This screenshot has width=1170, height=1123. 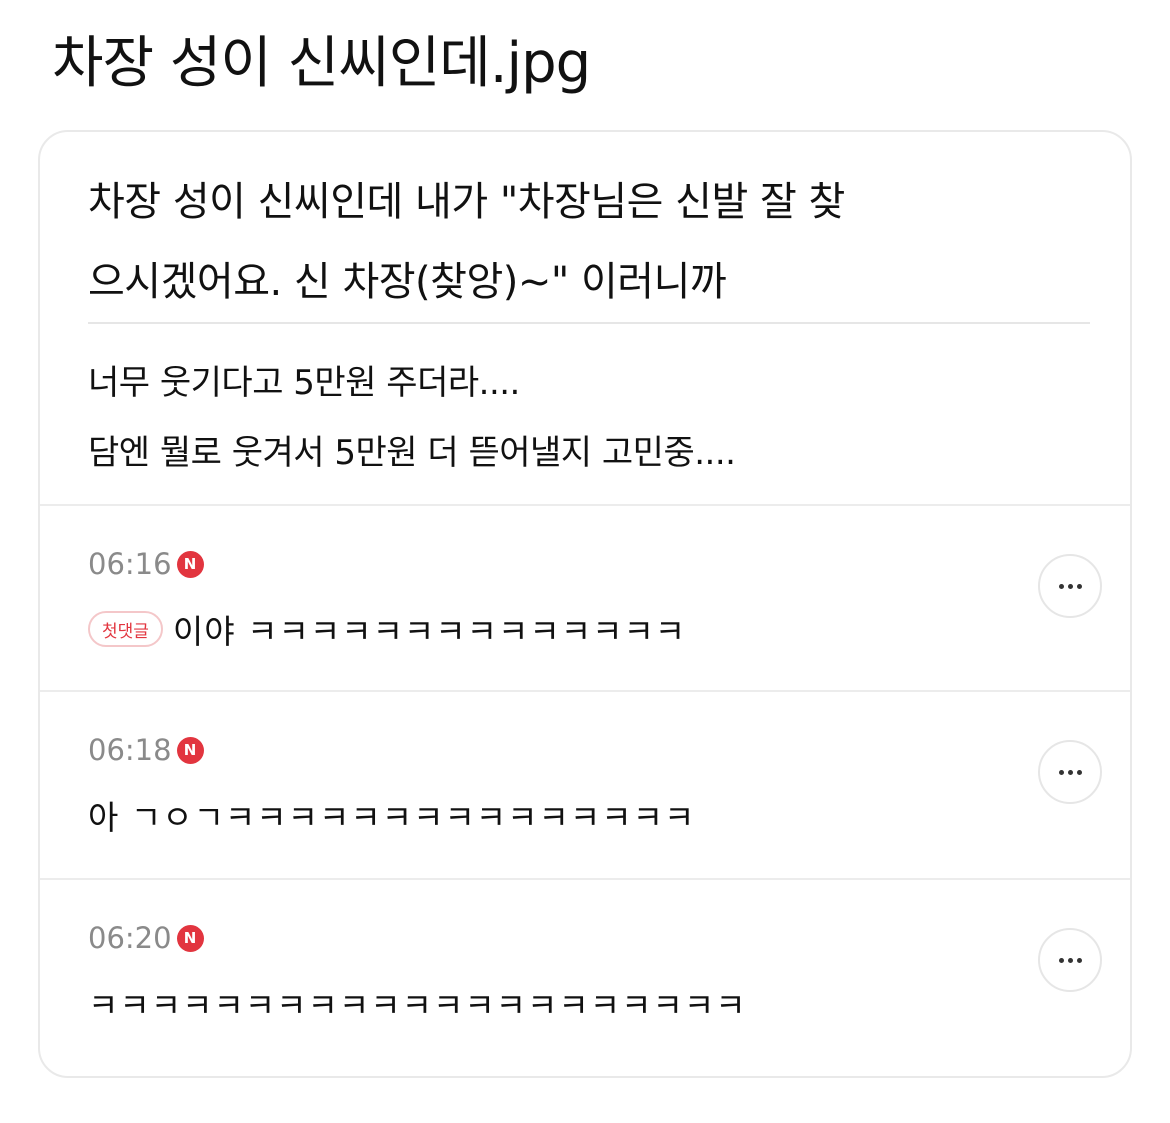 I want to click on post-headline-line: 차장 성이 신씨인데 내가 "차장님은 신발 잘 찾, so click(x=466, y=202).